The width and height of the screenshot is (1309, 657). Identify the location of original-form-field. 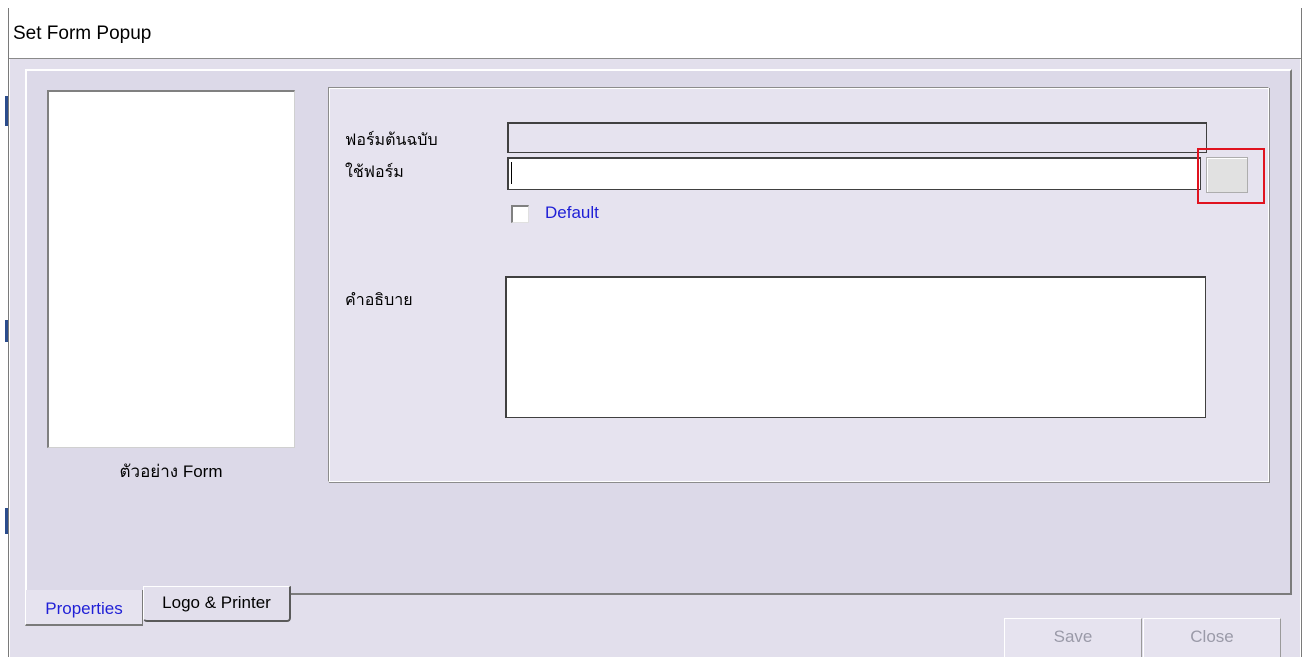
(857, 137).